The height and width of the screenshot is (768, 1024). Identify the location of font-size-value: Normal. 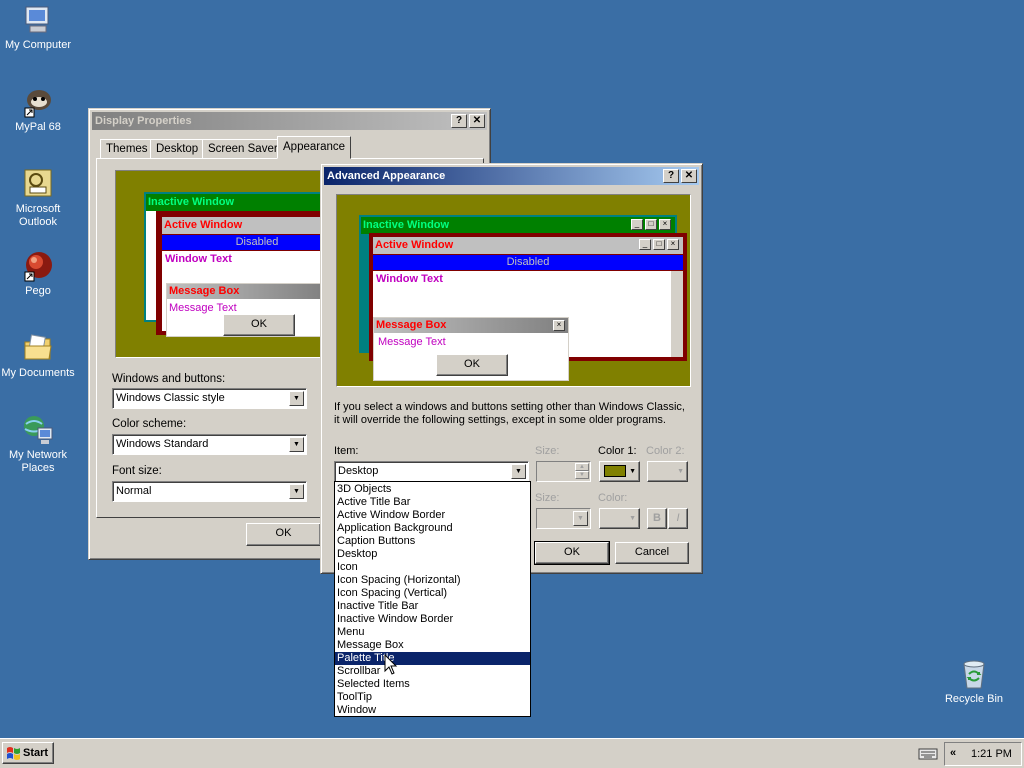
(134, 491).